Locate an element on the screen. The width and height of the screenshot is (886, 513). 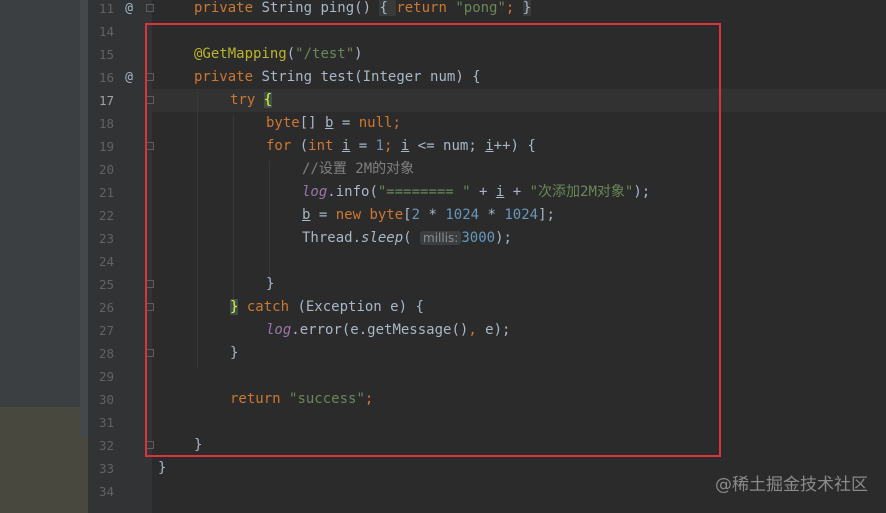
code-line-11: private String ping() { return "pong"; } is located at coordinates (363, 10).